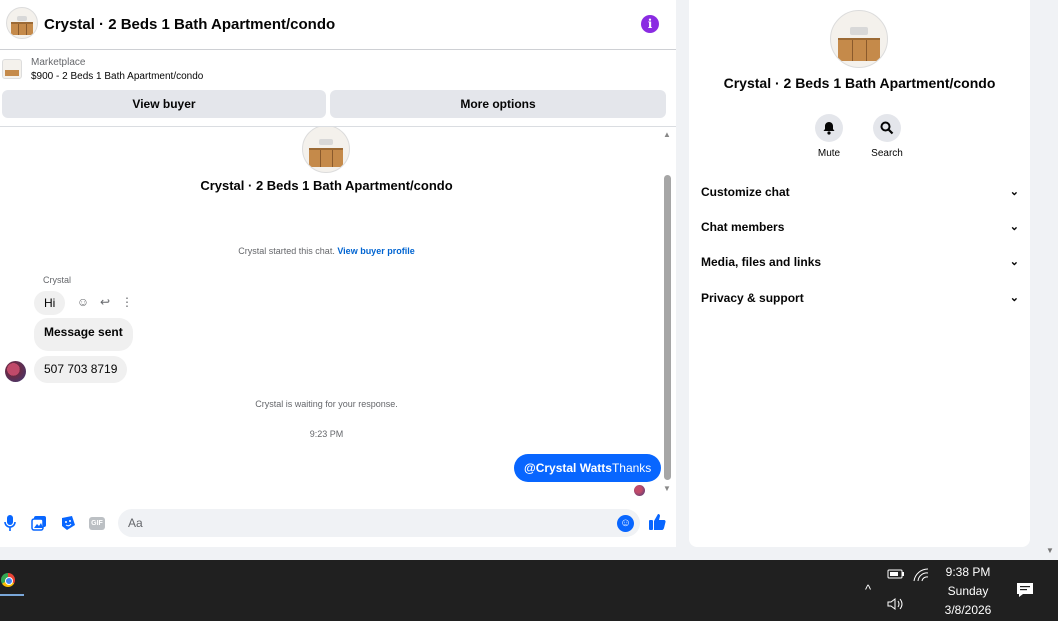 The image size is (1058, 621). Describe the element at coordinates (761, 262) in the screenshot. I see `section-label: Media, files and links` at that location.